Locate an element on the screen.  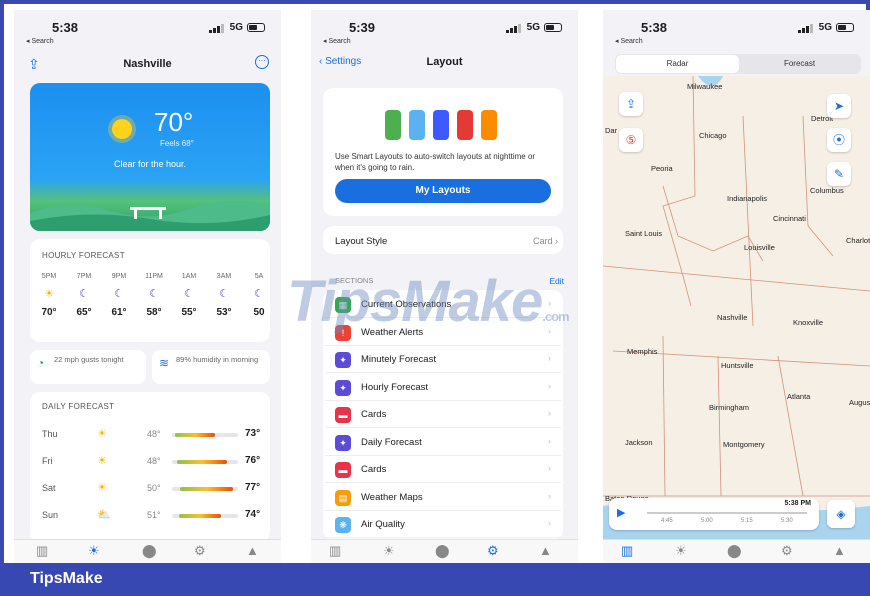
hourly-time: 9PM is located at coordinates (119, 276).